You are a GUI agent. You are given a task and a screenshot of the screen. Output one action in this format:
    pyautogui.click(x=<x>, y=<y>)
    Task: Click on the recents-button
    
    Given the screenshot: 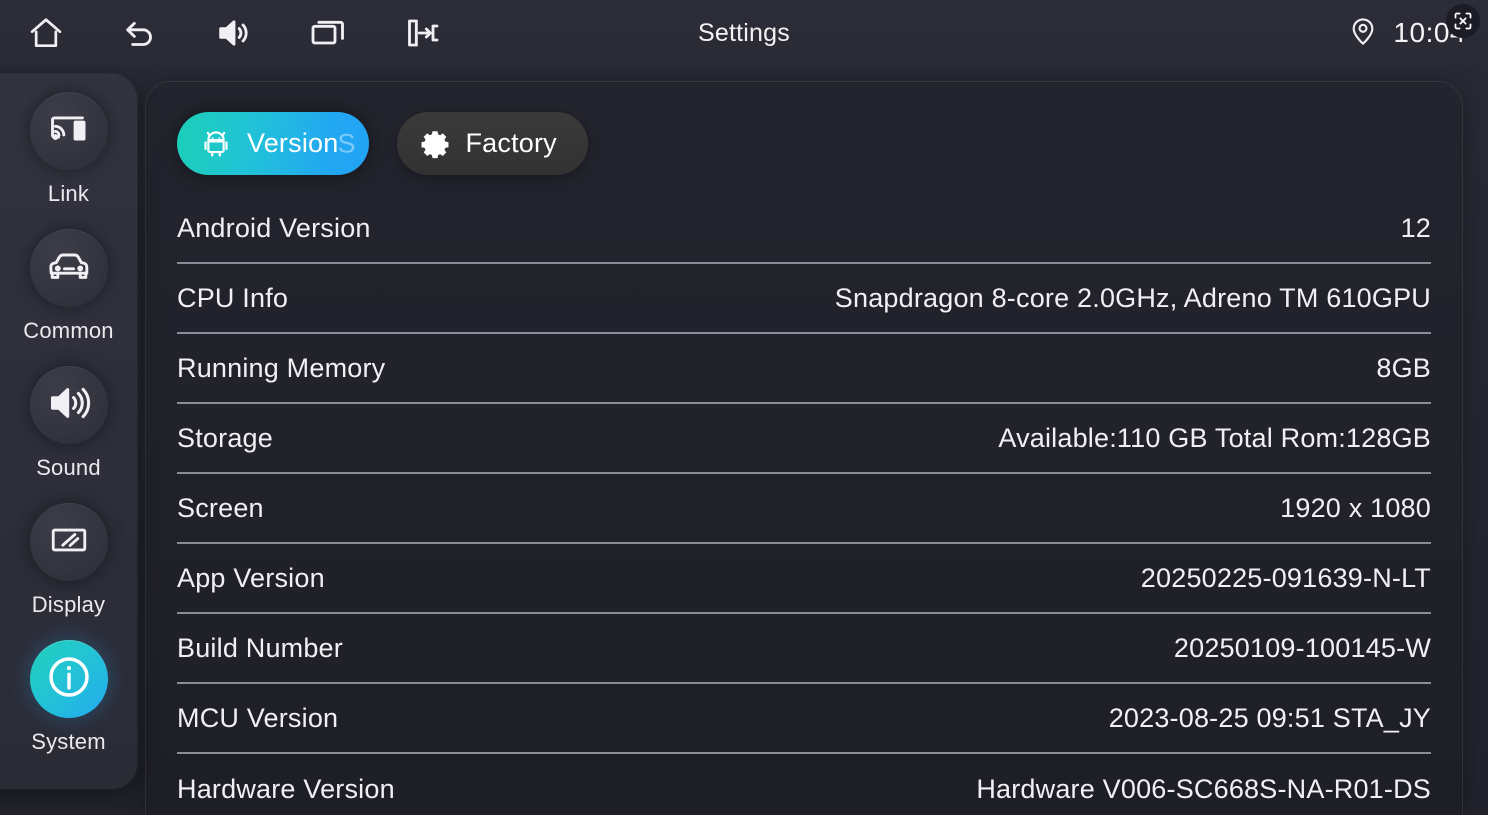 What is the action you would take?
    pyautogui.click(x=328, y=33)
    